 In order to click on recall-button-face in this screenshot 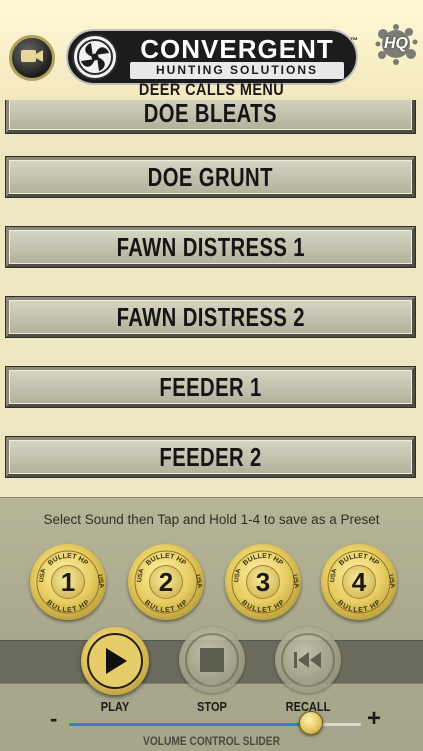, I will do `click(308, 660)`.